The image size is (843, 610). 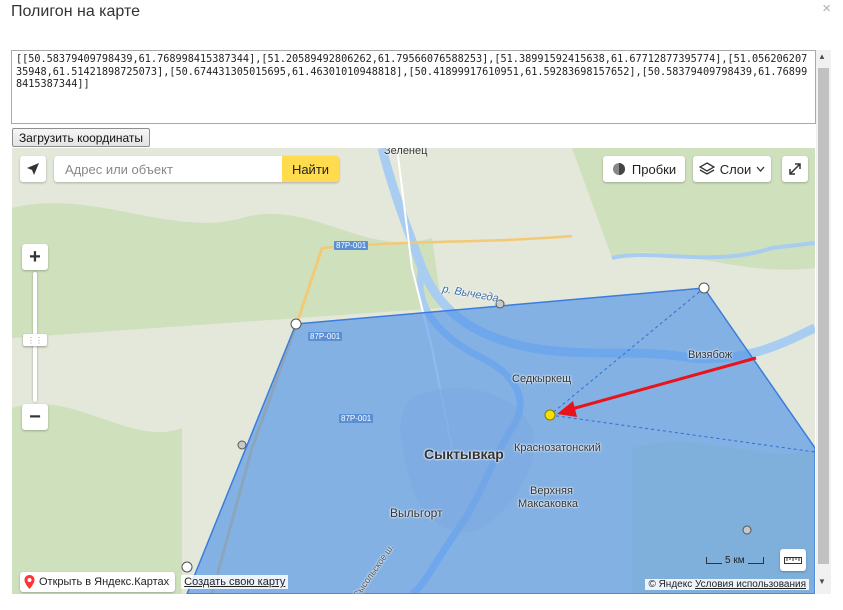 I want to click on layers-button: Слои, so click(x=732, y=169).